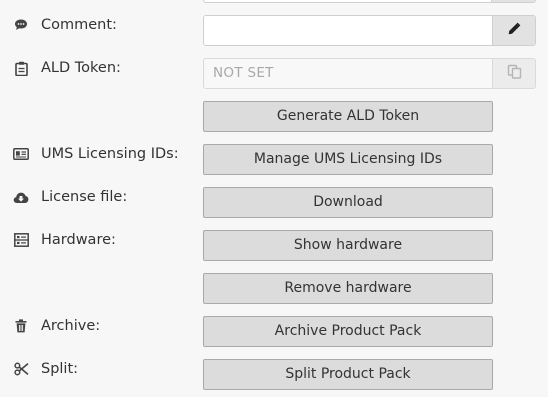 Image resolution: width=548 pixels, height=397 pixels. Describe the element at coordinates (71, 326) in the screenshot. I see `archive-label: Archive:` at that location.